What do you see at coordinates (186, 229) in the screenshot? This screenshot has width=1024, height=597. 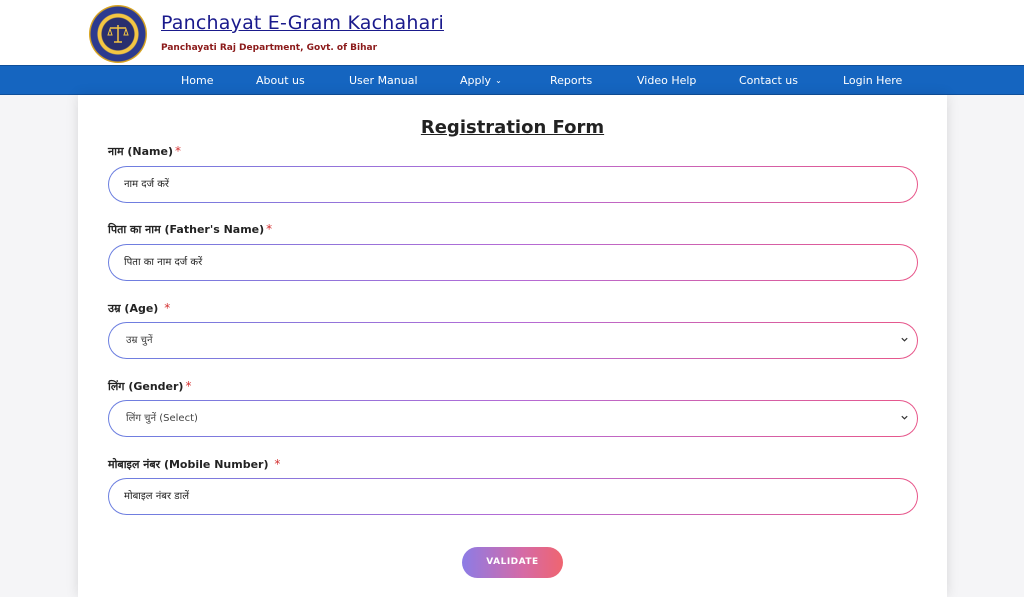 I see `father-name-label-text: पिता का नाम (Father's Name)` at bounding box center [186, 229].